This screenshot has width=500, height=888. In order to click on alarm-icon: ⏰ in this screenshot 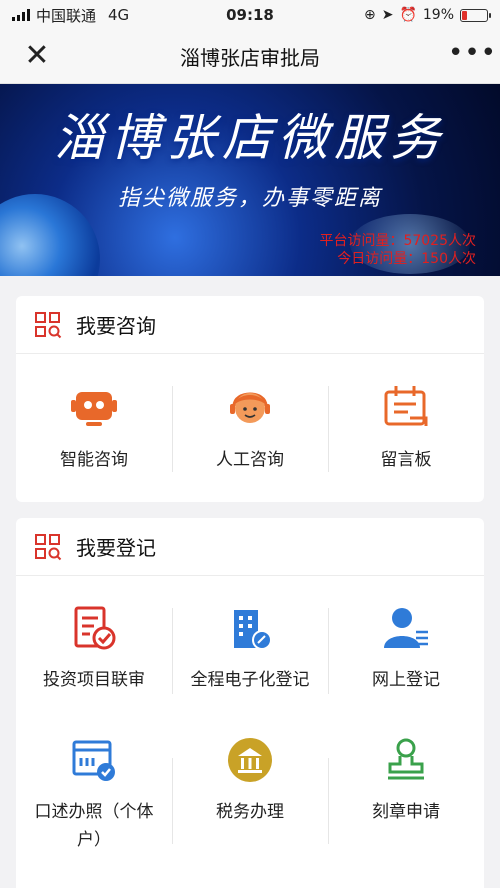, I will do `click(408, 15)`.